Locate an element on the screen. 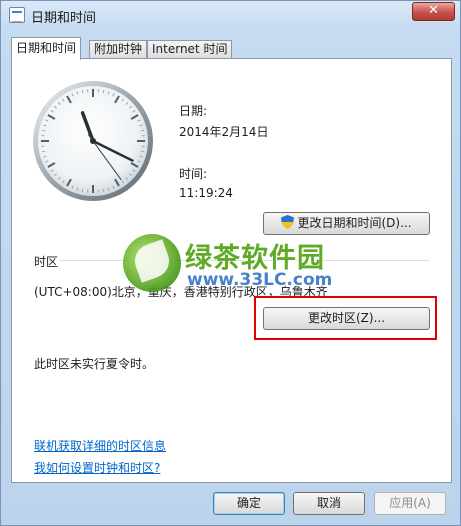  apply-button: 应用(A) is located at coordinates (410, 503).